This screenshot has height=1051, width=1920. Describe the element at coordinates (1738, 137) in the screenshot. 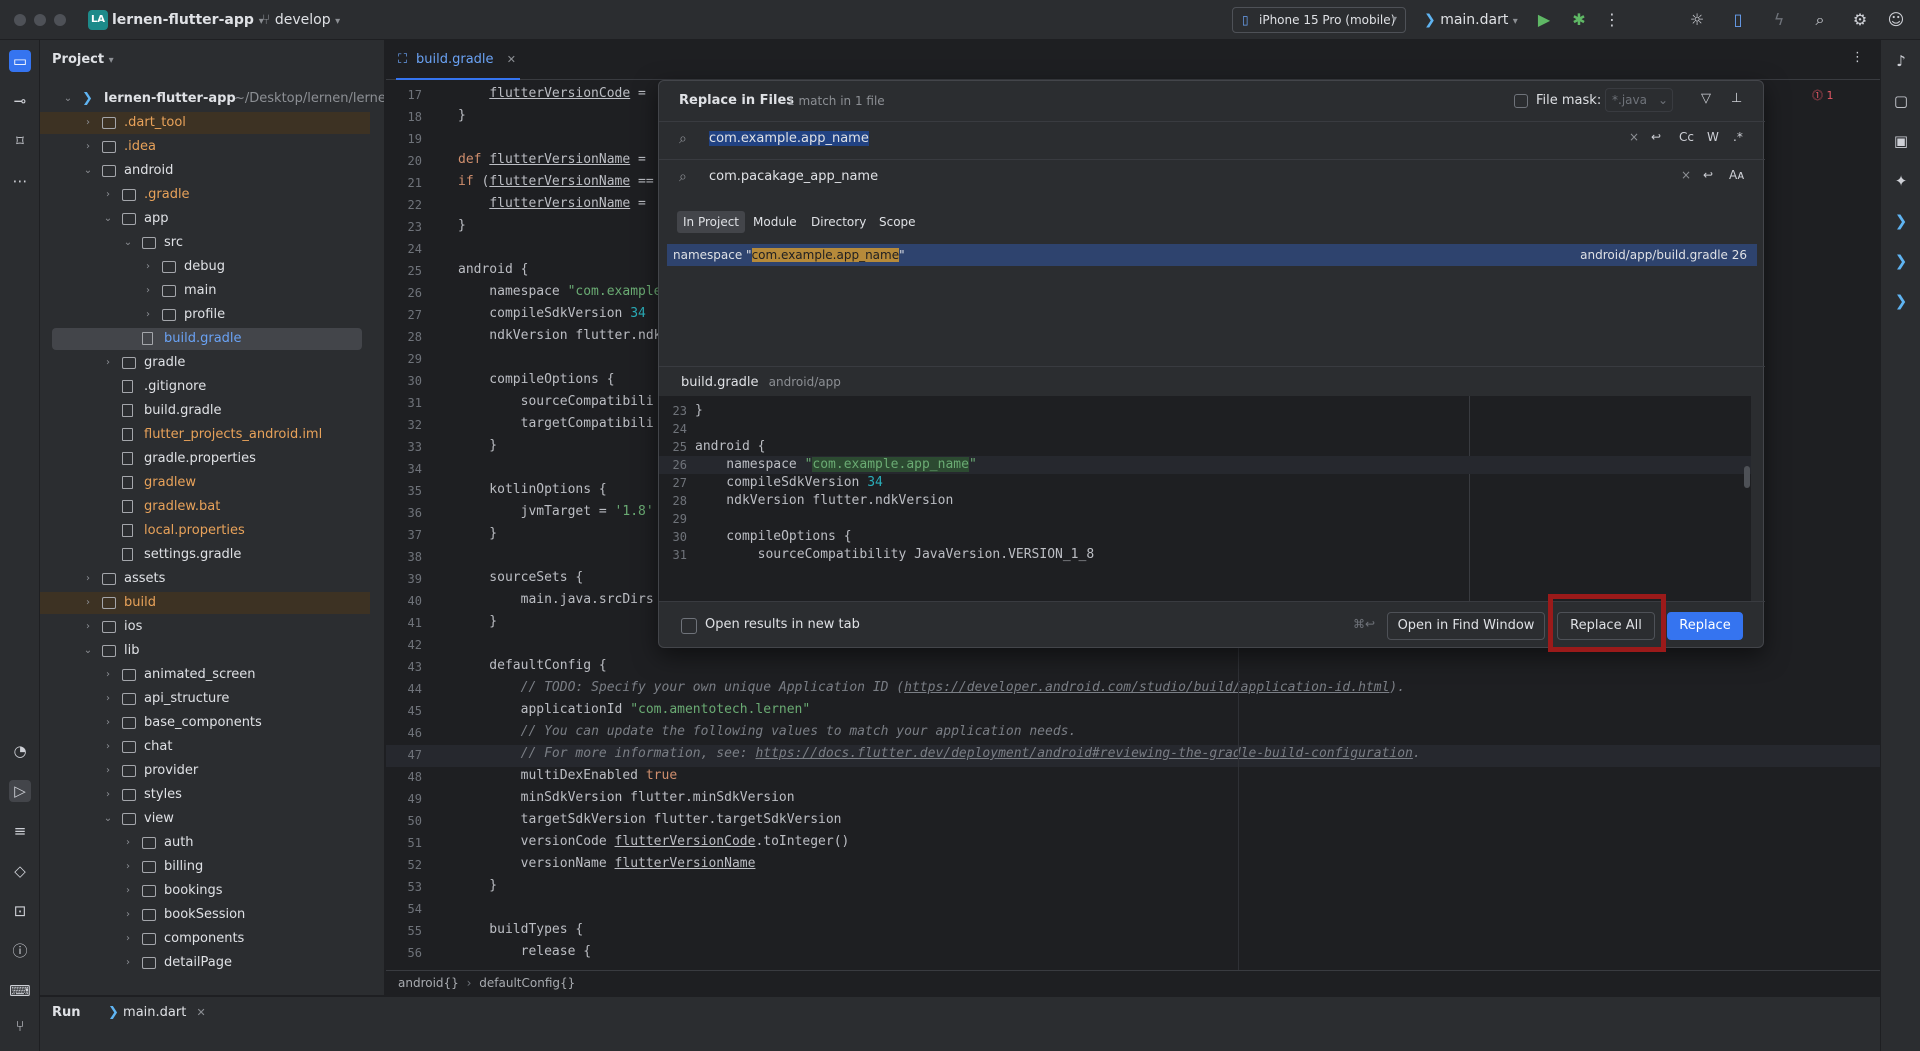

I see `regex-button: .*` at that location.